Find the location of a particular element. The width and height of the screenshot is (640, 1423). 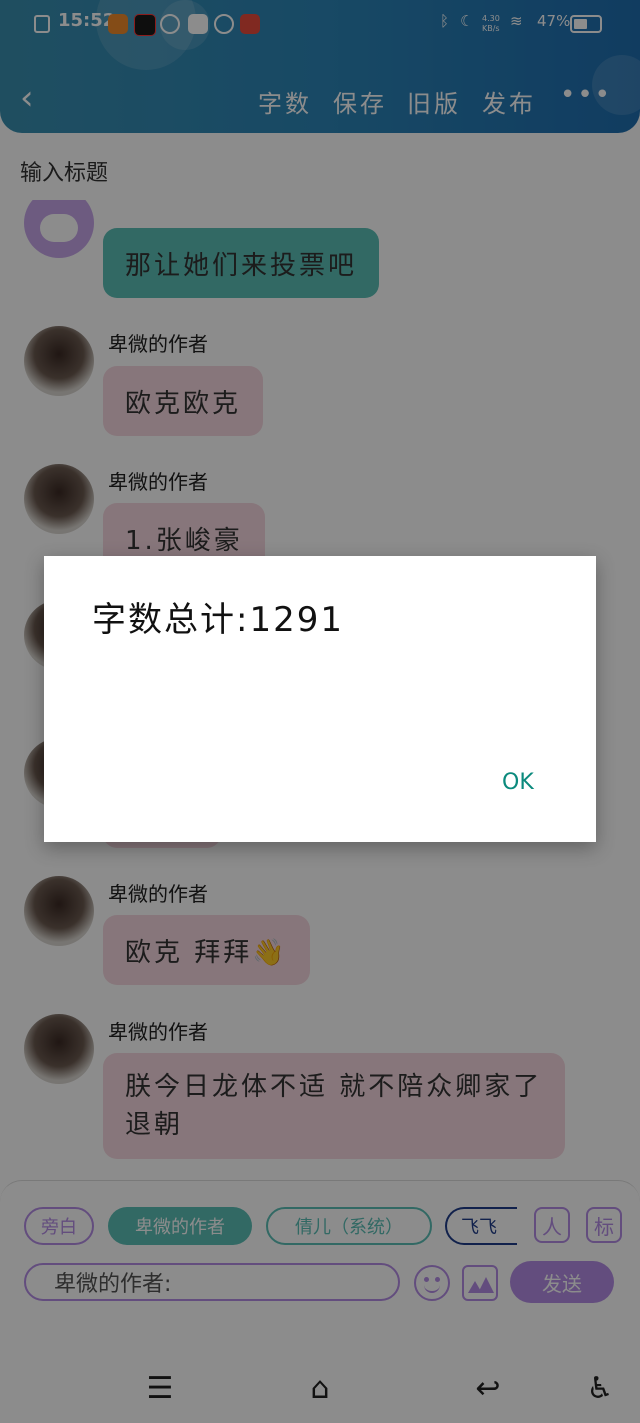

ok-button: OK is located at coordinates (518, 782).